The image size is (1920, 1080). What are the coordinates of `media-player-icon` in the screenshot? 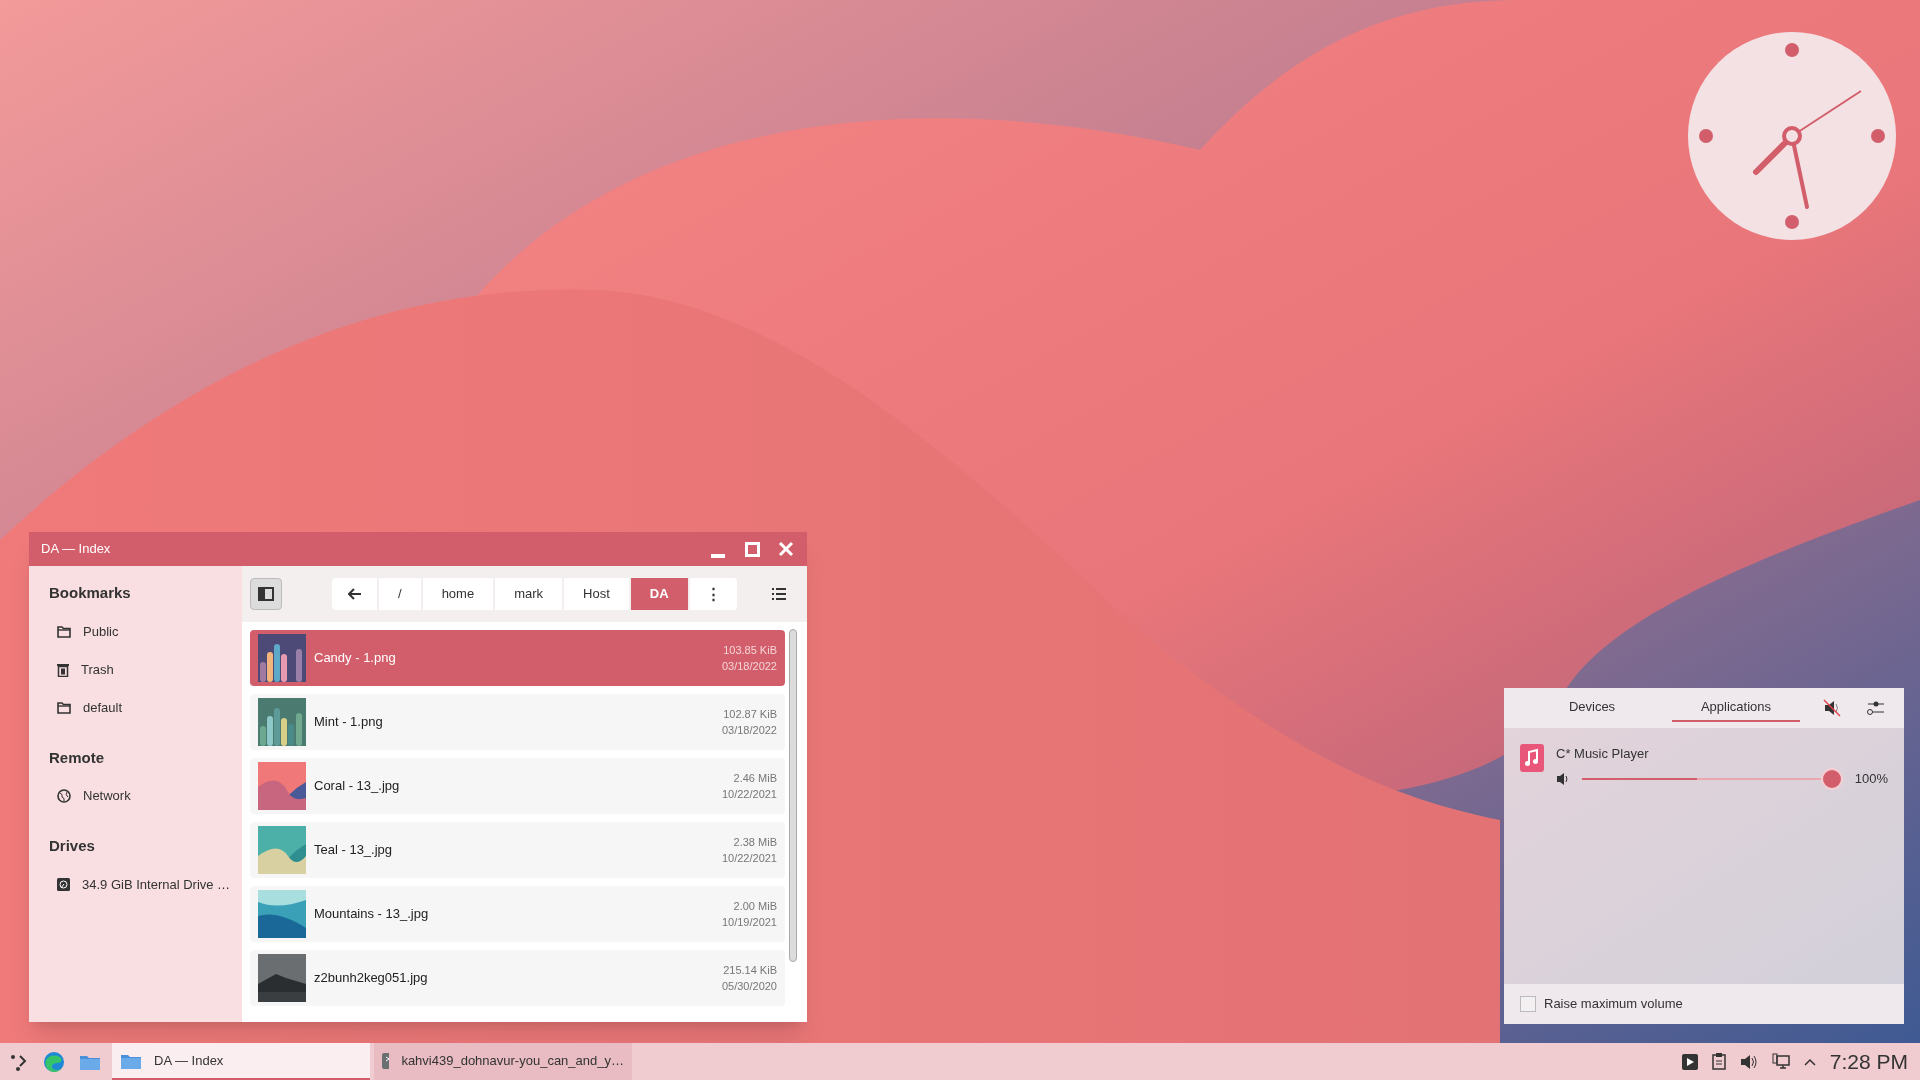 It's located at (1689, 1061).